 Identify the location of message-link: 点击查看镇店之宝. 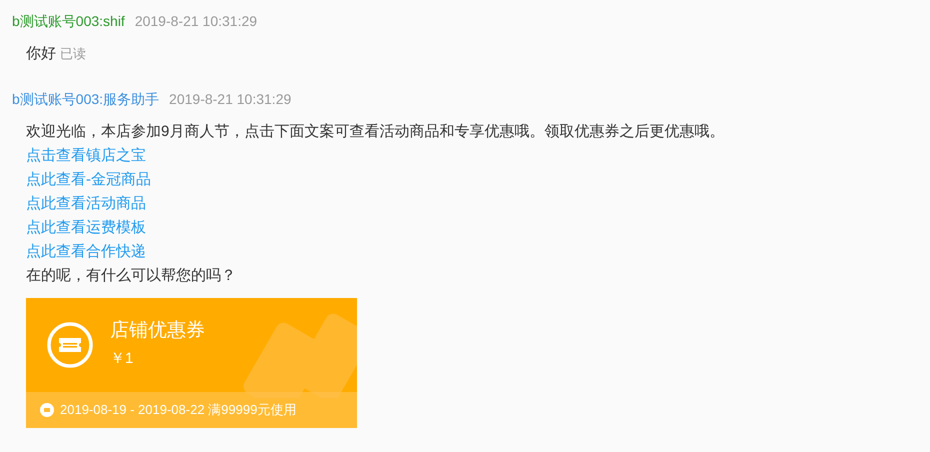
(86, 156).